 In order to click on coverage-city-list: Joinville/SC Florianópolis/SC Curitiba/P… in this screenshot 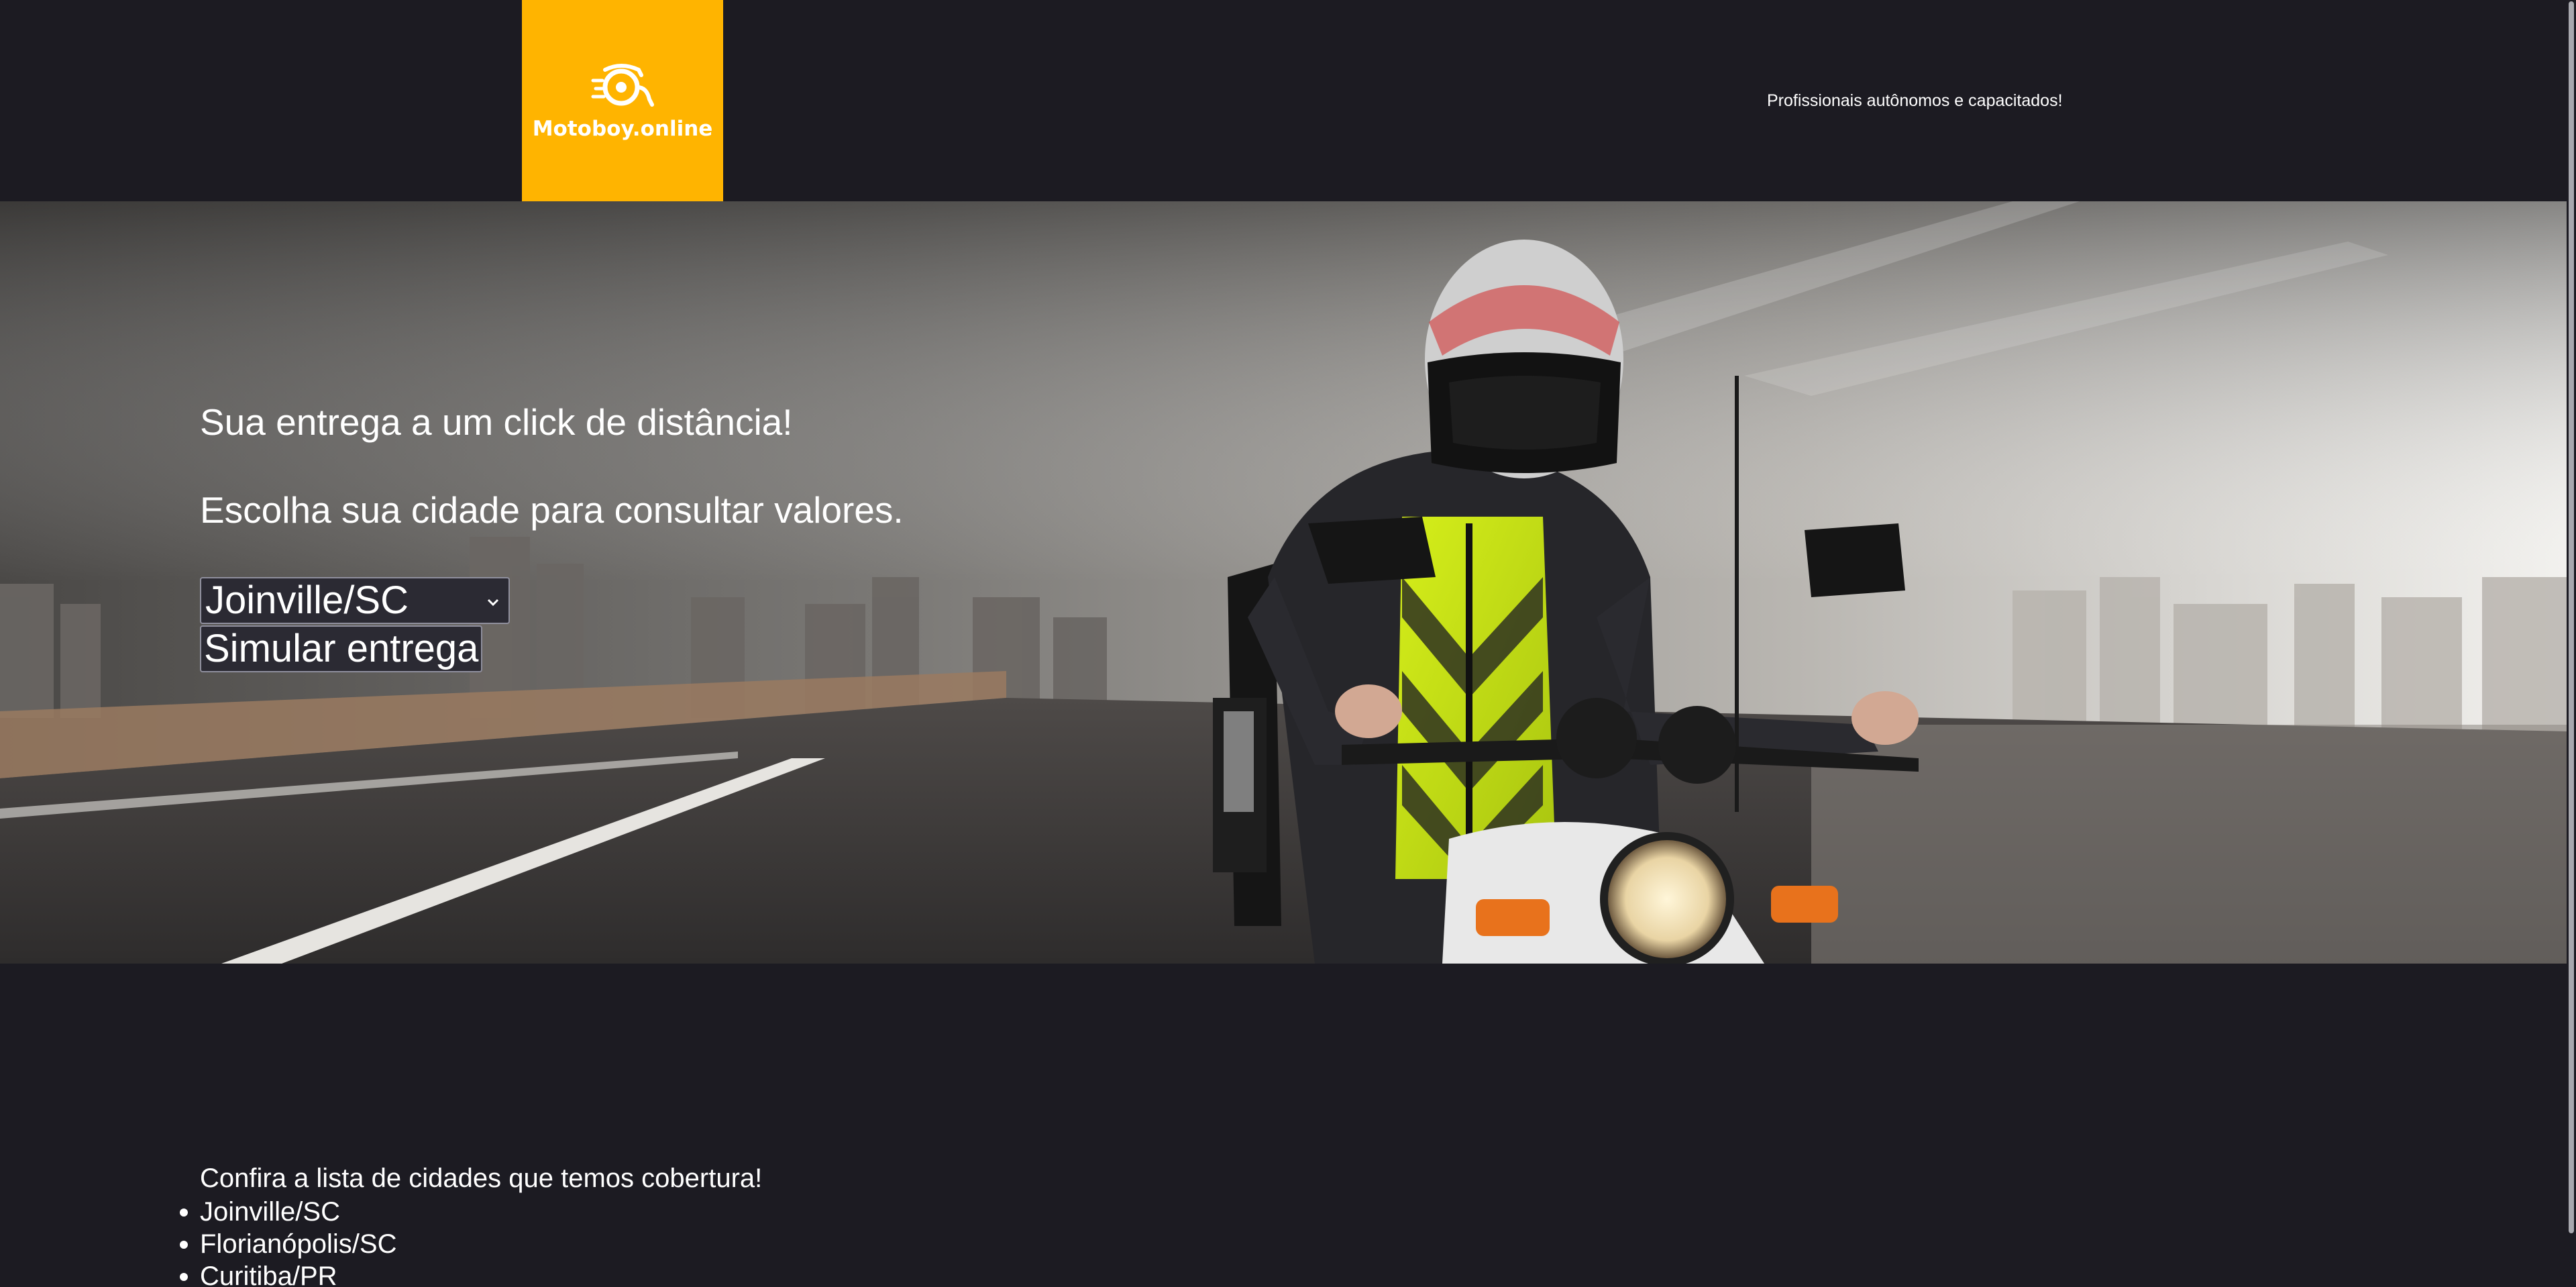, I will do `click(288, 1241)`.